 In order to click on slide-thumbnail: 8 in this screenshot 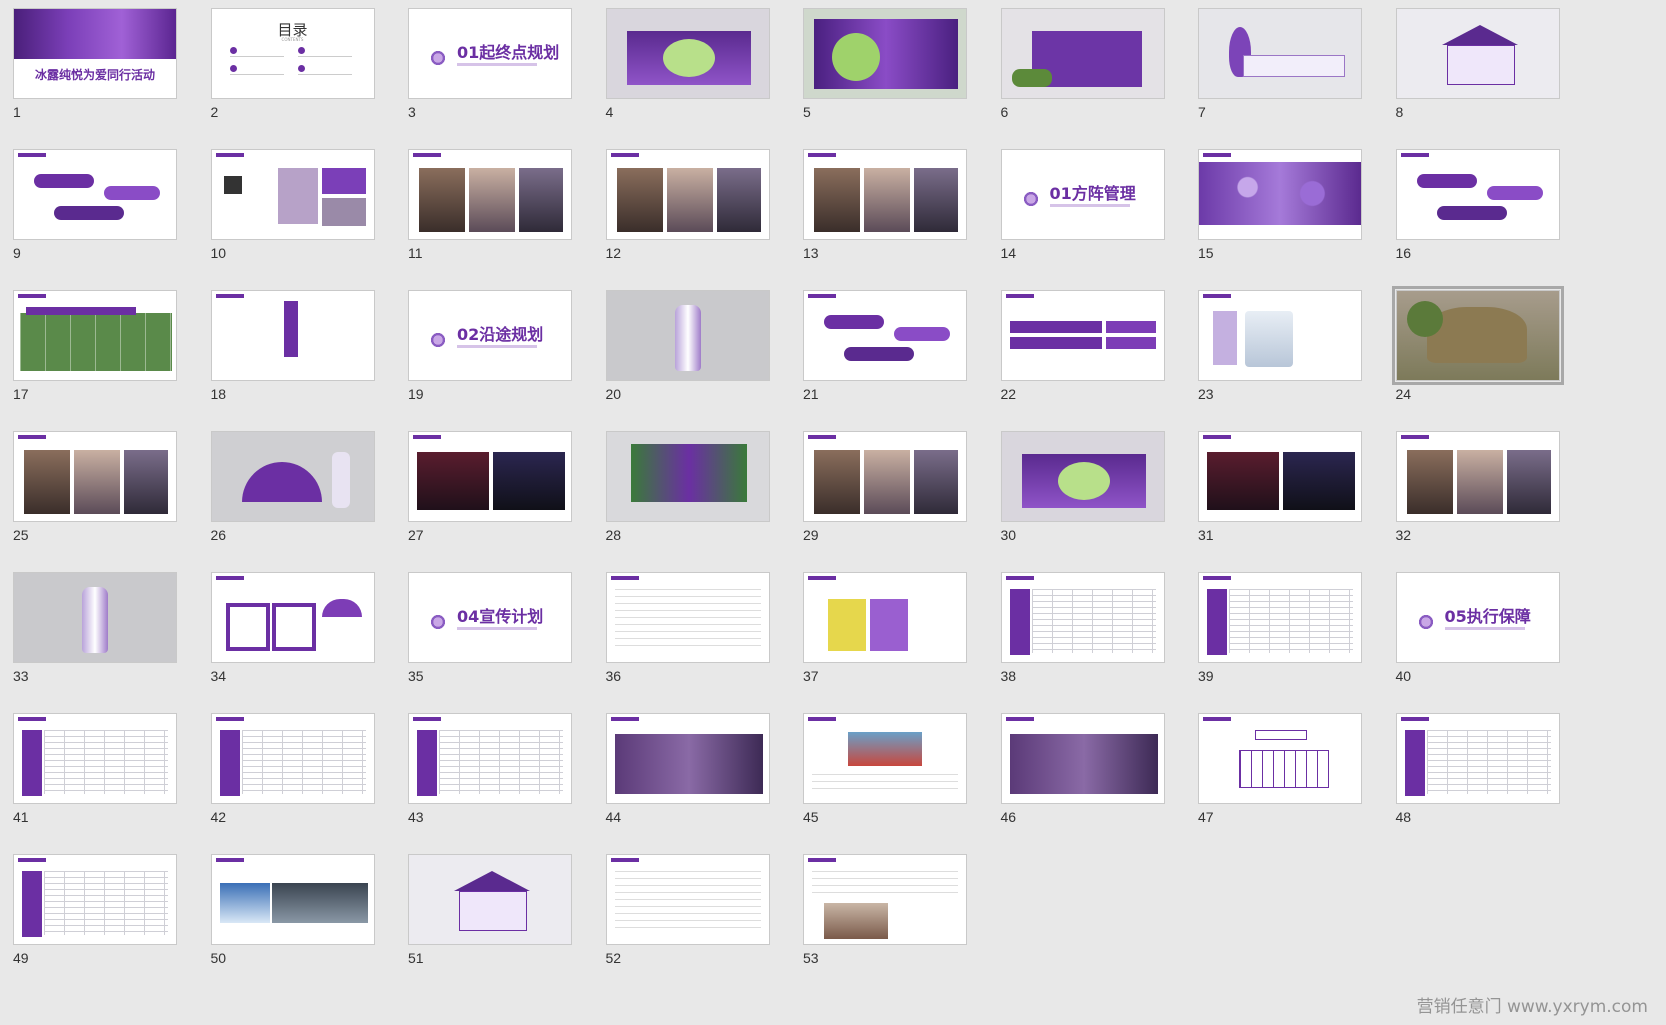, I will do `click(1477, 64)`.